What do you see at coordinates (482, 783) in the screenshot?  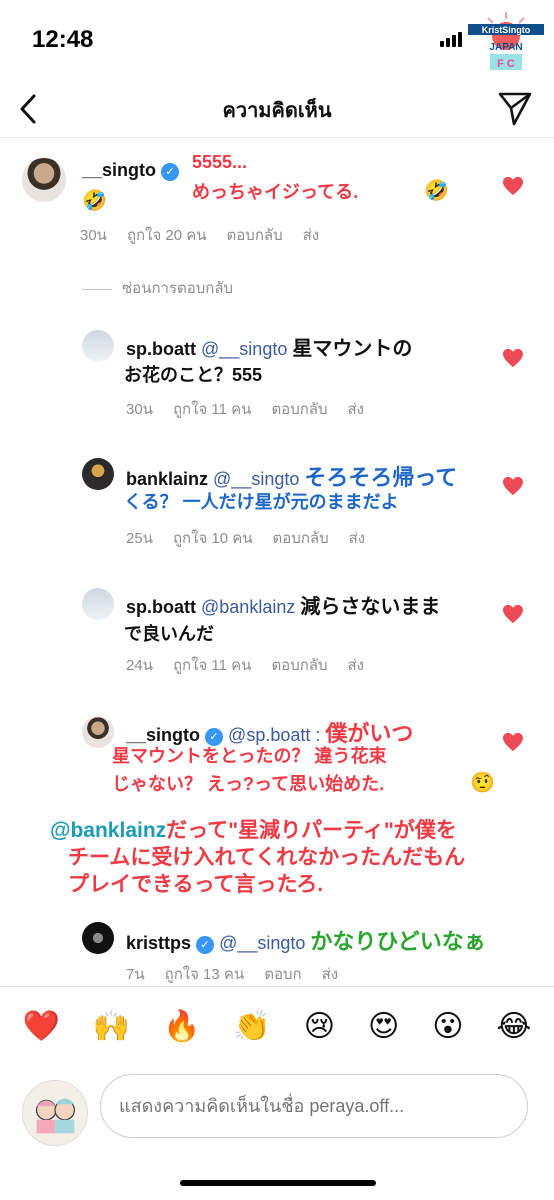 I see `raised-eyebrow-emoji: 🤨` at bounding box center [482, 783].